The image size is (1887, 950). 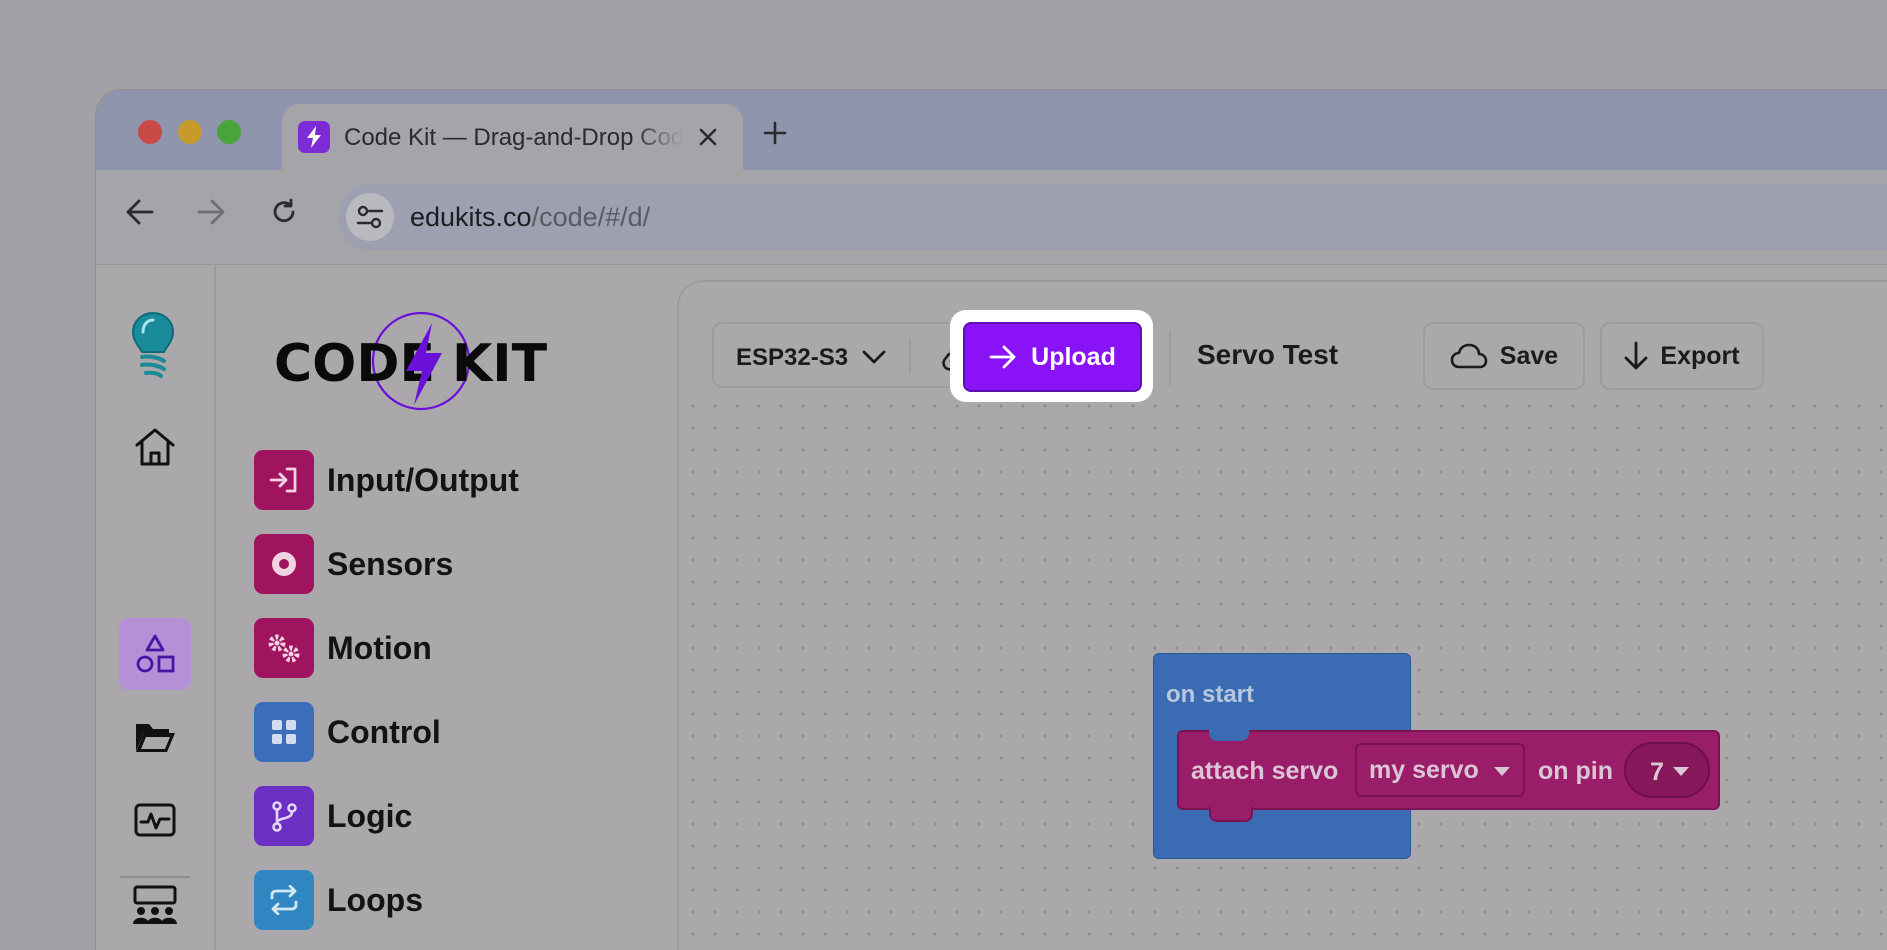 I want to click on upload-highlight: Upload, so click(x=1051, y=356).